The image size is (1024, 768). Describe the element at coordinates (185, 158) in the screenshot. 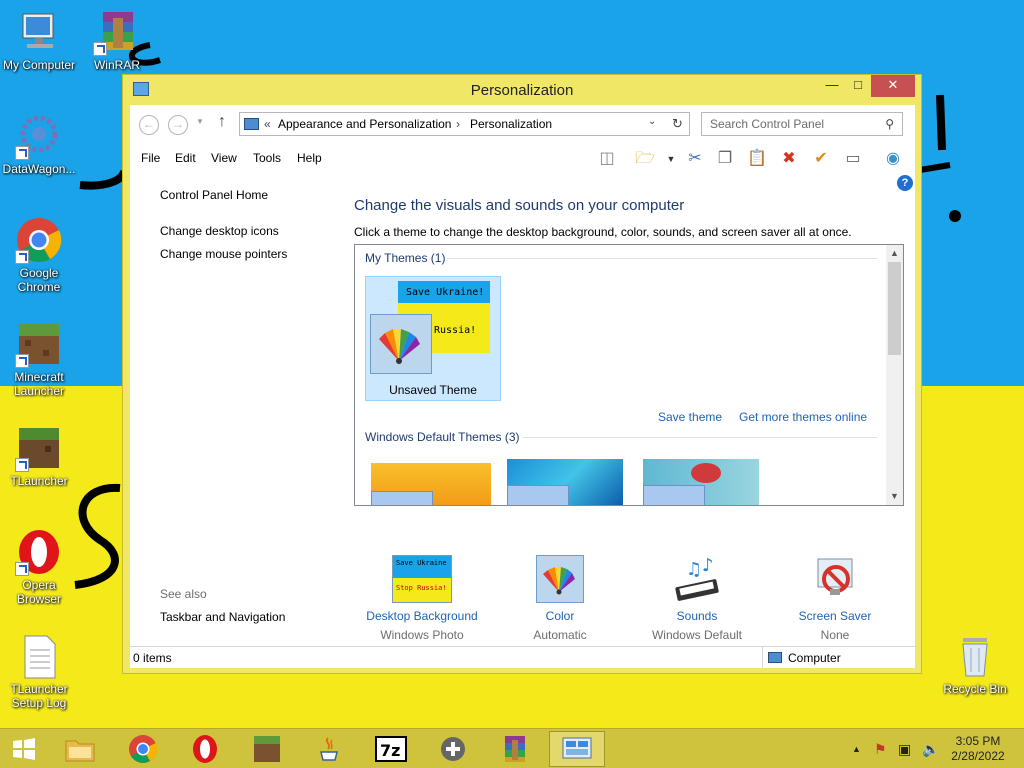

I see `menu-edit: Edit` at that location.